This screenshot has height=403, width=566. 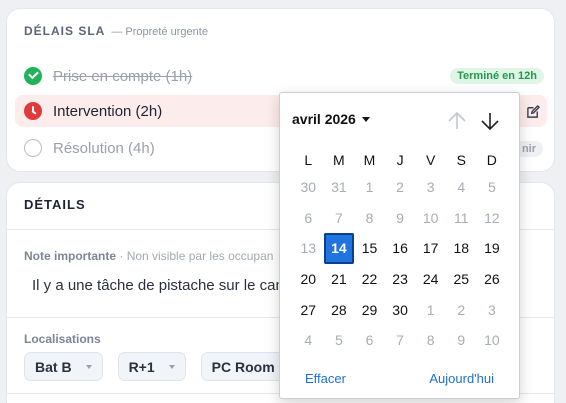 What do you see at coordinates (339, 187) in the screenshot?
I see `calendar-day: 31` at bounding box center [339, 187].